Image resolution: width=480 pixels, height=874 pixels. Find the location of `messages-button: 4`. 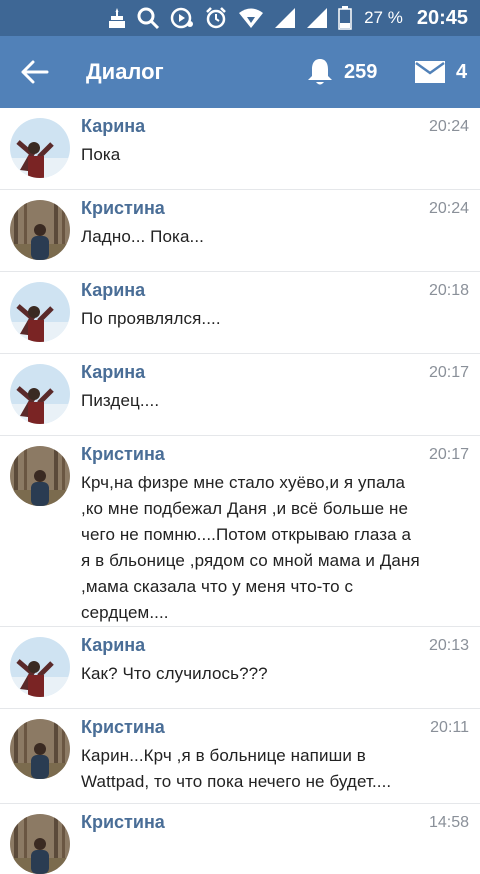

messages-button: 4 is located at coordinates (440, 72).